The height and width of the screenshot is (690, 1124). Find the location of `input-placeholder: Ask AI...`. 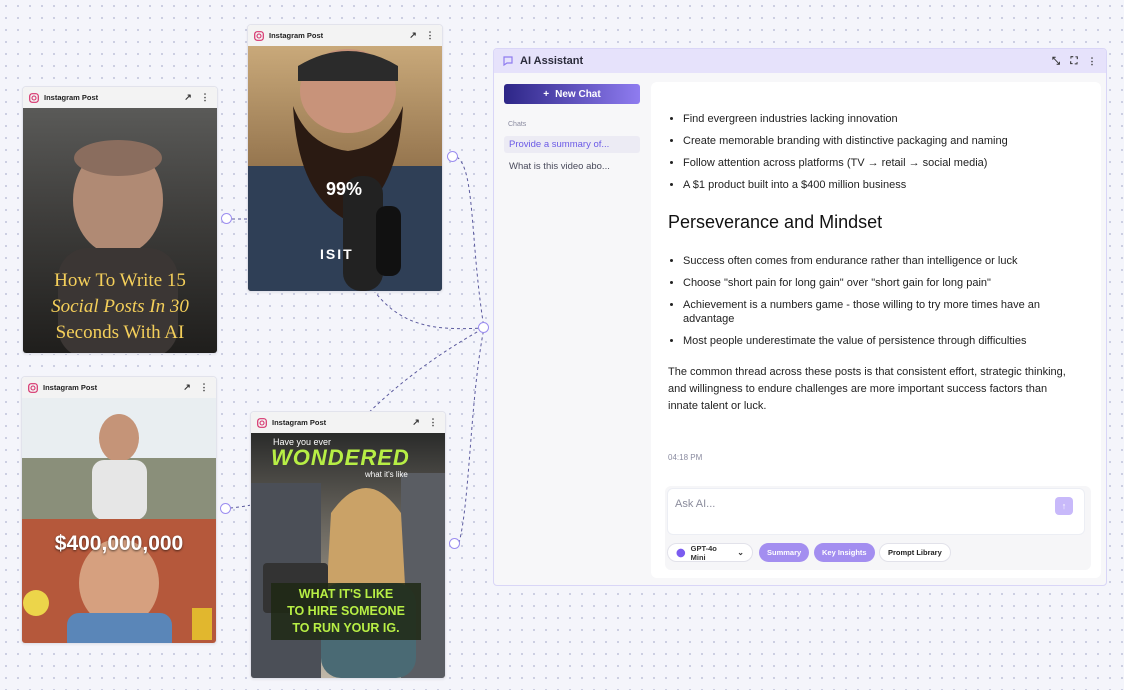

input-placeholder: Ask AI... is located at coordinates (695, 504).